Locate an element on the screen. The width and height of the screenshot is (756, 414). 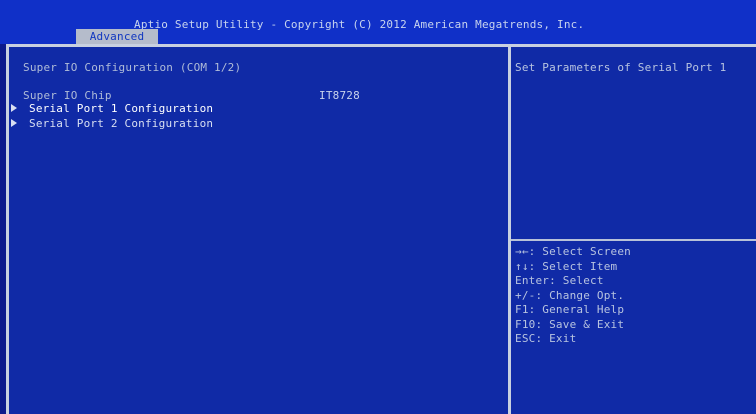
super-io-chip-value: IT8728 is located at coordinates (339, 95).